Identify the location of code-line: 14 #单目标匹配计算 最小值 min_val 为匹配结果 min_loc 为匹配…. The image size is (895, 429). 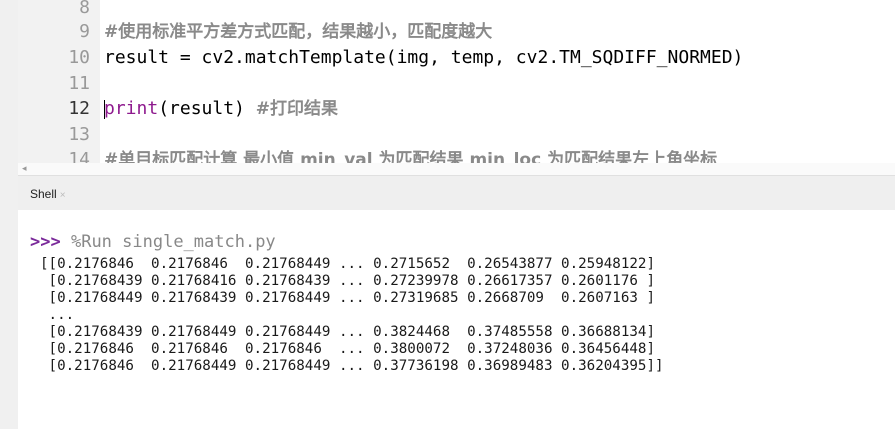
(456, 155).